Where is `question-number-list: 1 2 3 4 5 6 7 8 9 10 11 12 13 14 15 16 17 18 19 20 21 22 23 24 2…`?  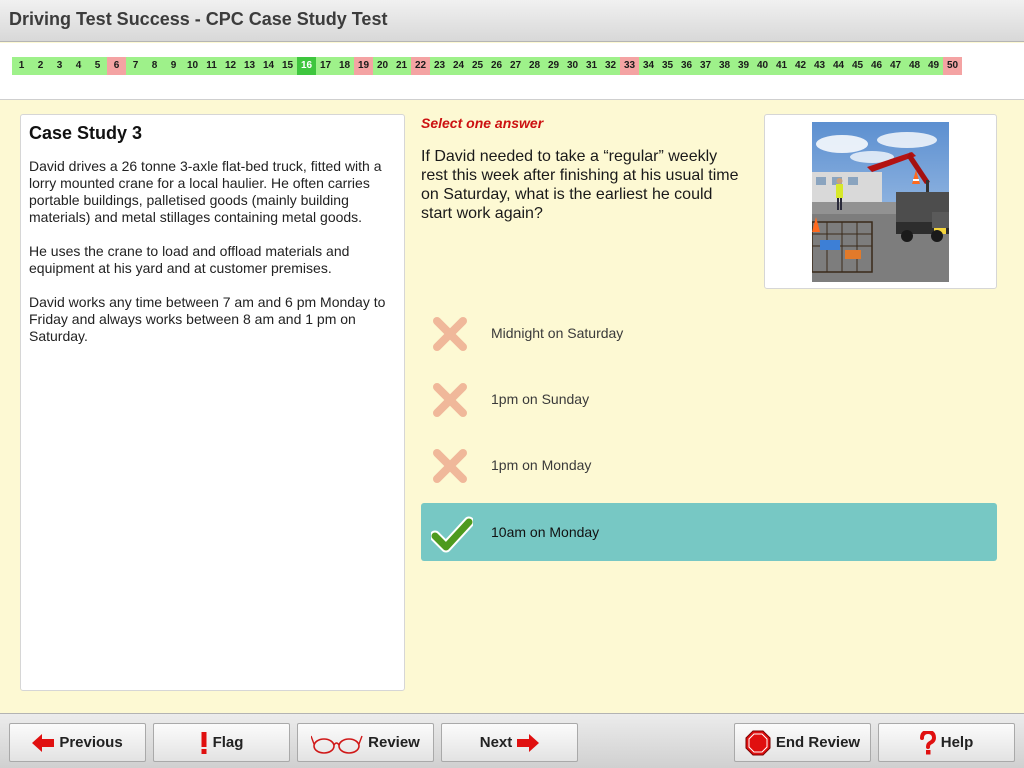 question-number-list: 1 2 3 4 5 6 7 8 9 10 11 12 13 14 15 16 17 18 19 20 21 22 23 24 2… is located at coordinates (487, 66).